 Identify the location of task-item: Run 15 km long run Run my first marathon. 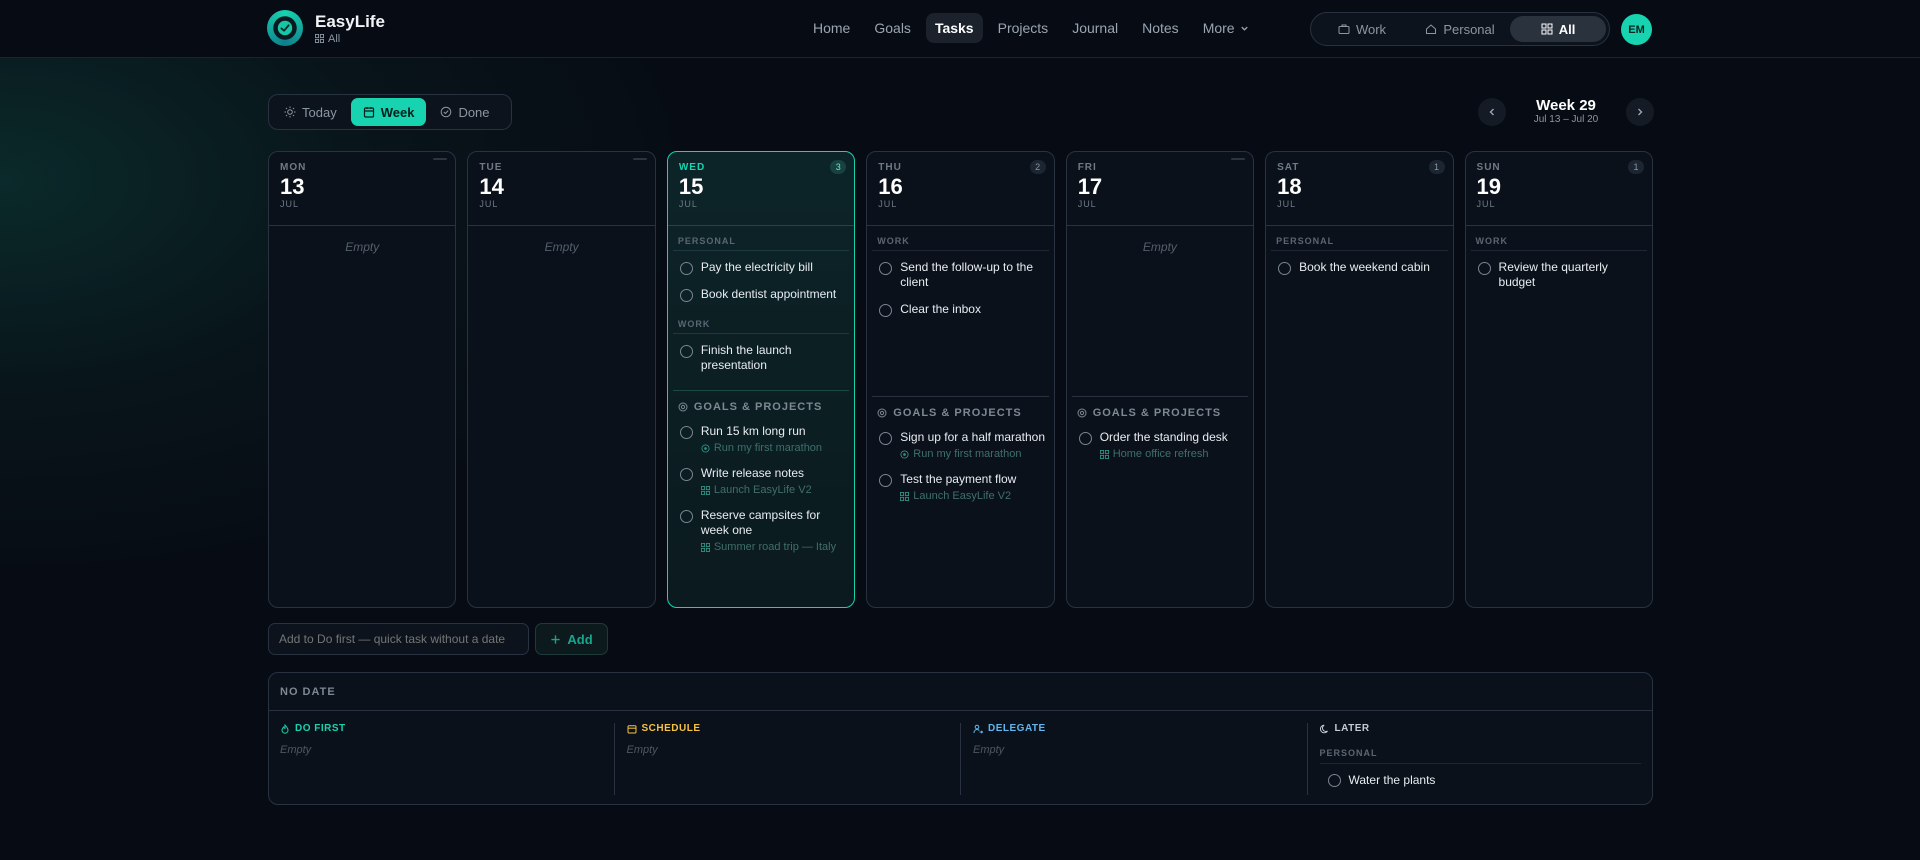
(761, 436).